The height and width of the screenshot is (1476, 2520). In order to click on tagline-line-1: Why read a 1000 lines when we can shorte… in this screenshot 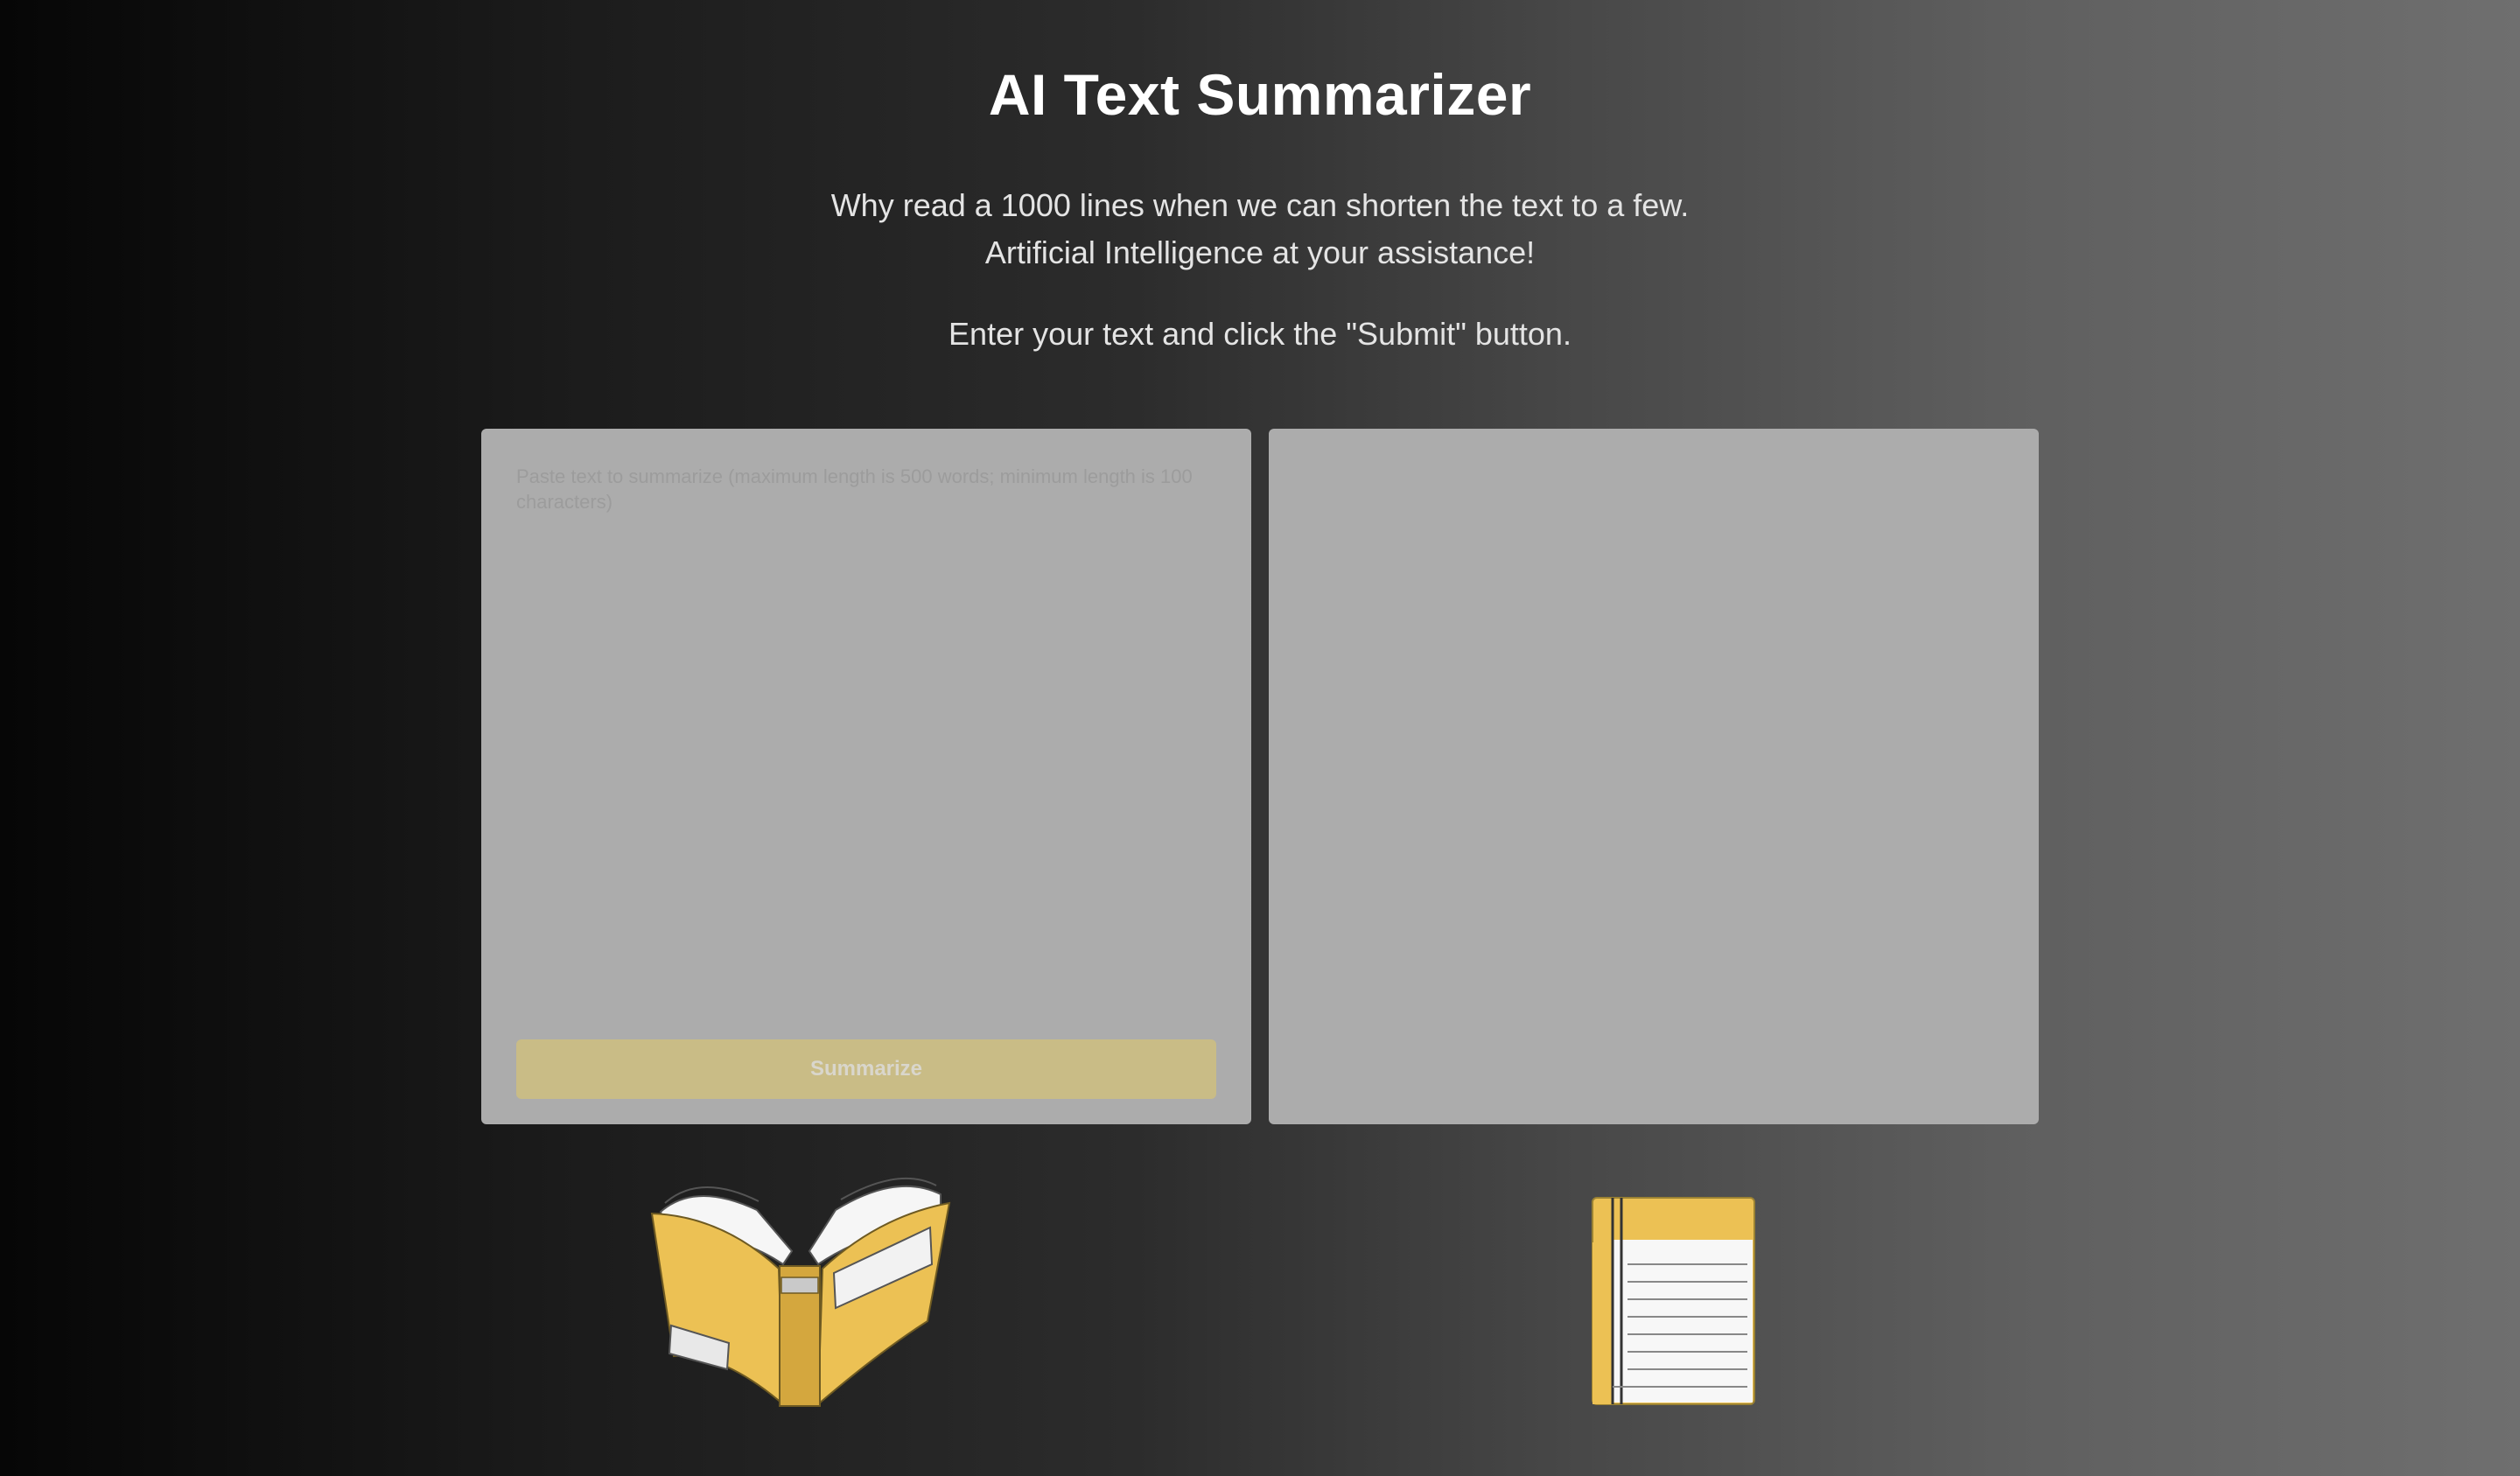, I will do `click(1260, 205)`.